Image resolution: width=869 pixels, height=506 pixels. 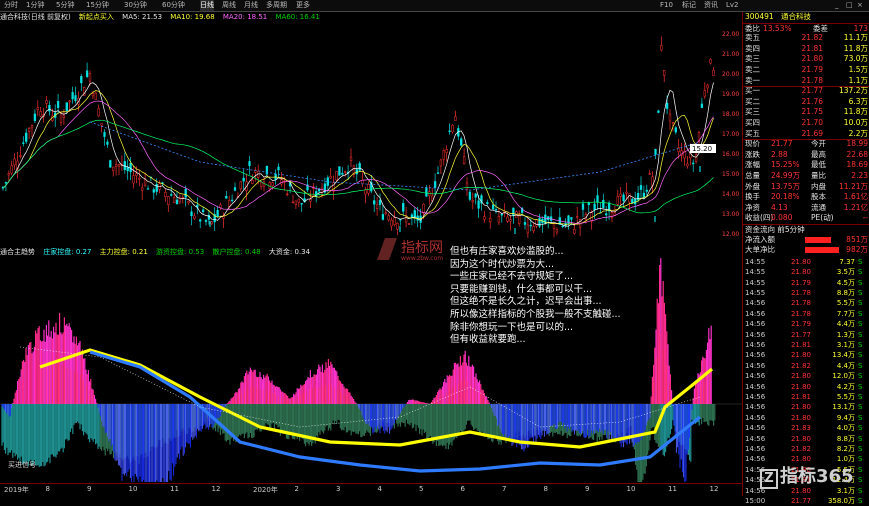 I want to click on row-label: 卖三, so click(x=752, y=59).